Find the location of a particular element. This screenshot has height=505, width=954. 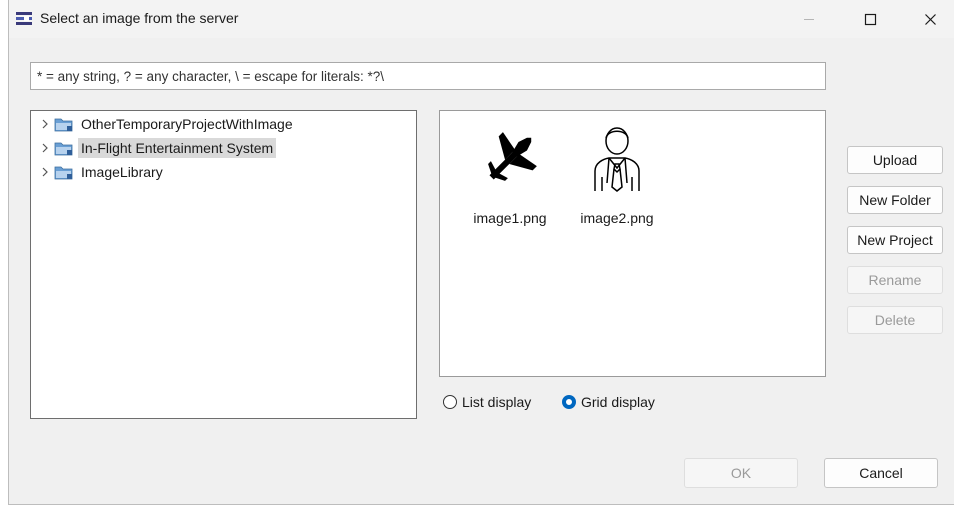

ok-button: OK is located at coordinates (741, 473).